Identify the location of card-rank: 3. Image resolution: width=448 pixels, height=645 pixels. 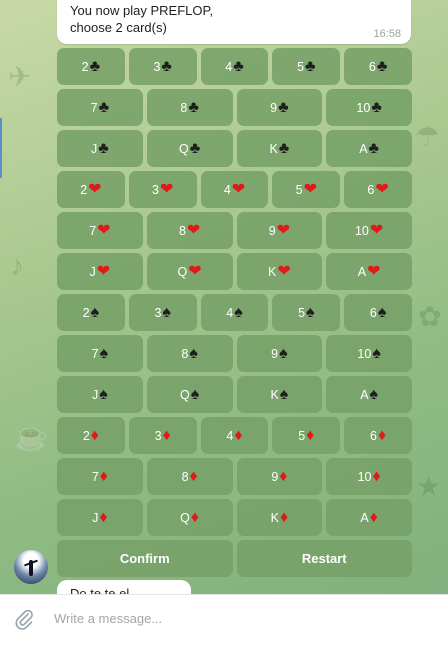
(155, 189).